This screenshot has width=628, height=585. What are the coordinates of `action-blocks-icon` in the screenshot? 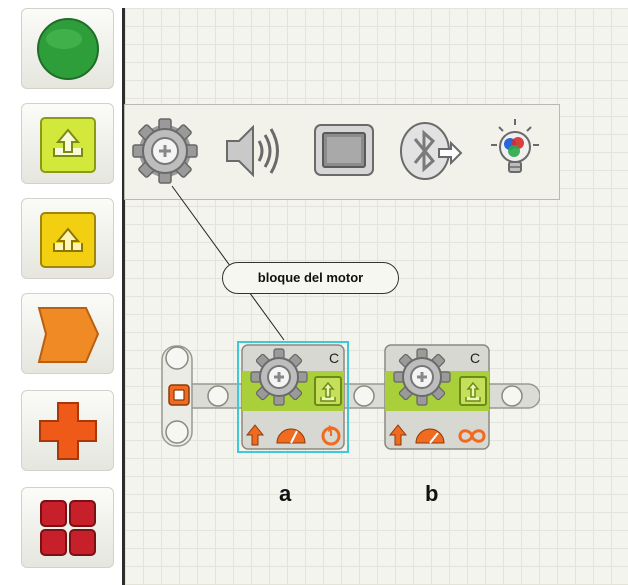 It's located at (68, 145).